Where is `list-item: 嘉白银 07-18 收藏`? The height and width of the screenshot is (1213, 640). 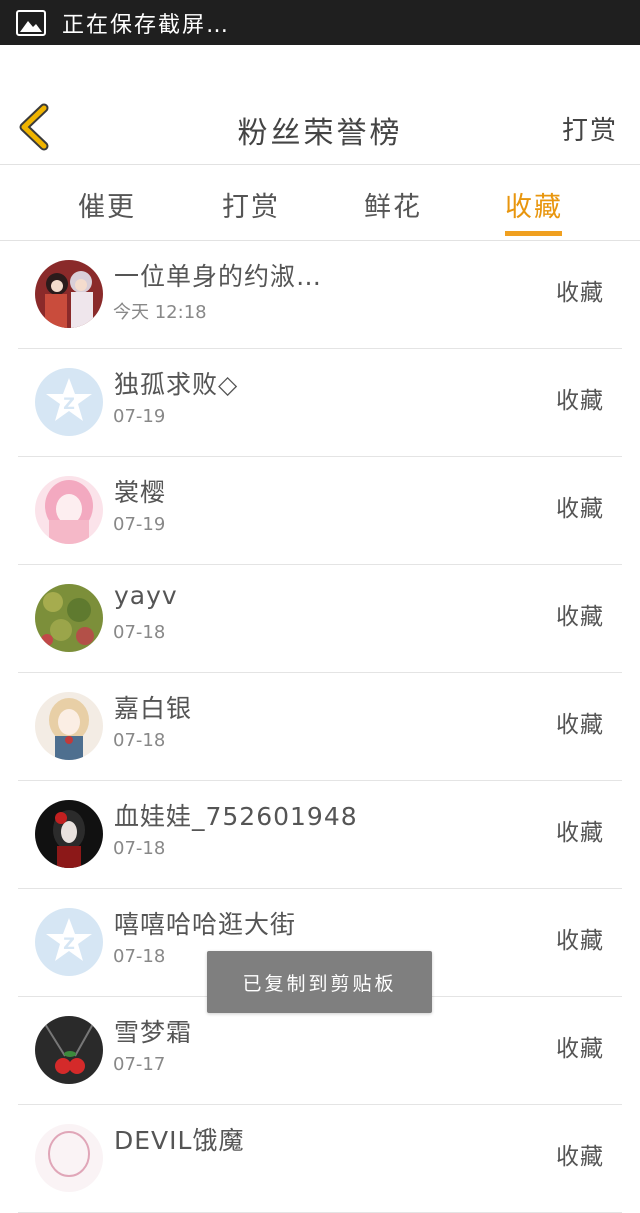
list-item: 嘉白银 07-18 收藏 is located at coordinates (320, 727).